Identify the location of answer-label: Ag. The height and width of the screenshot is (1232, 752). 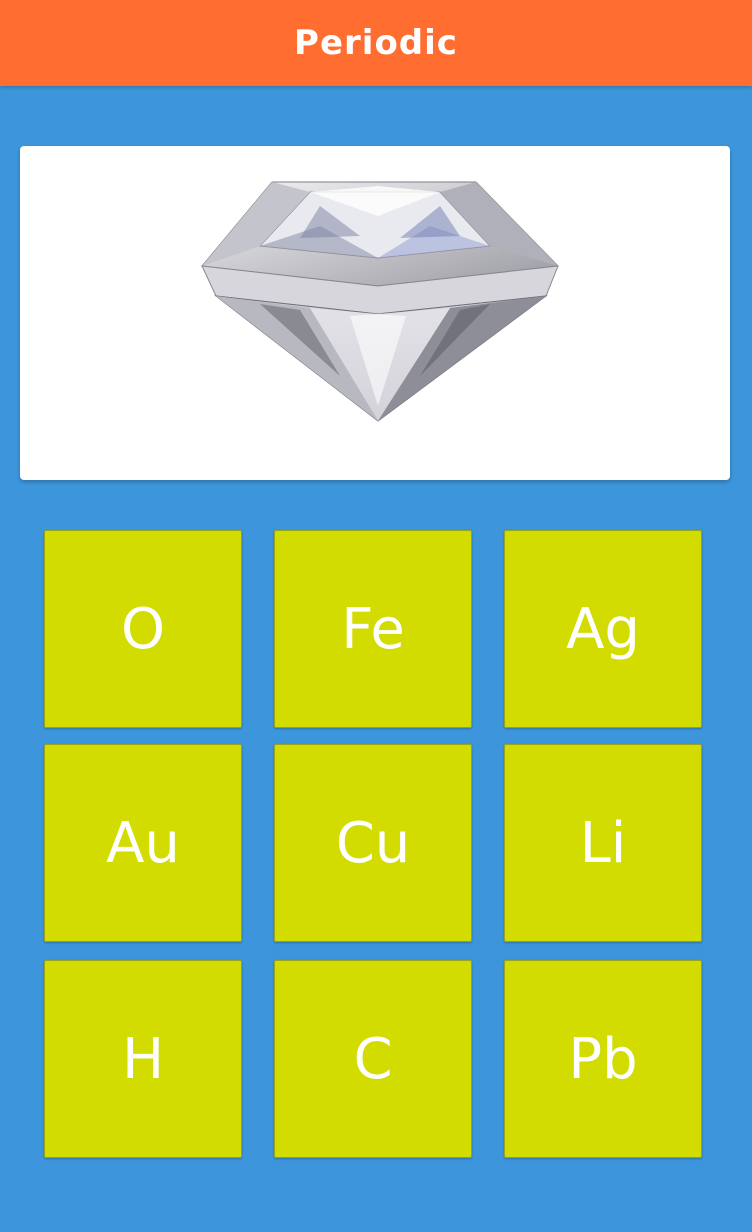
(603, 629).